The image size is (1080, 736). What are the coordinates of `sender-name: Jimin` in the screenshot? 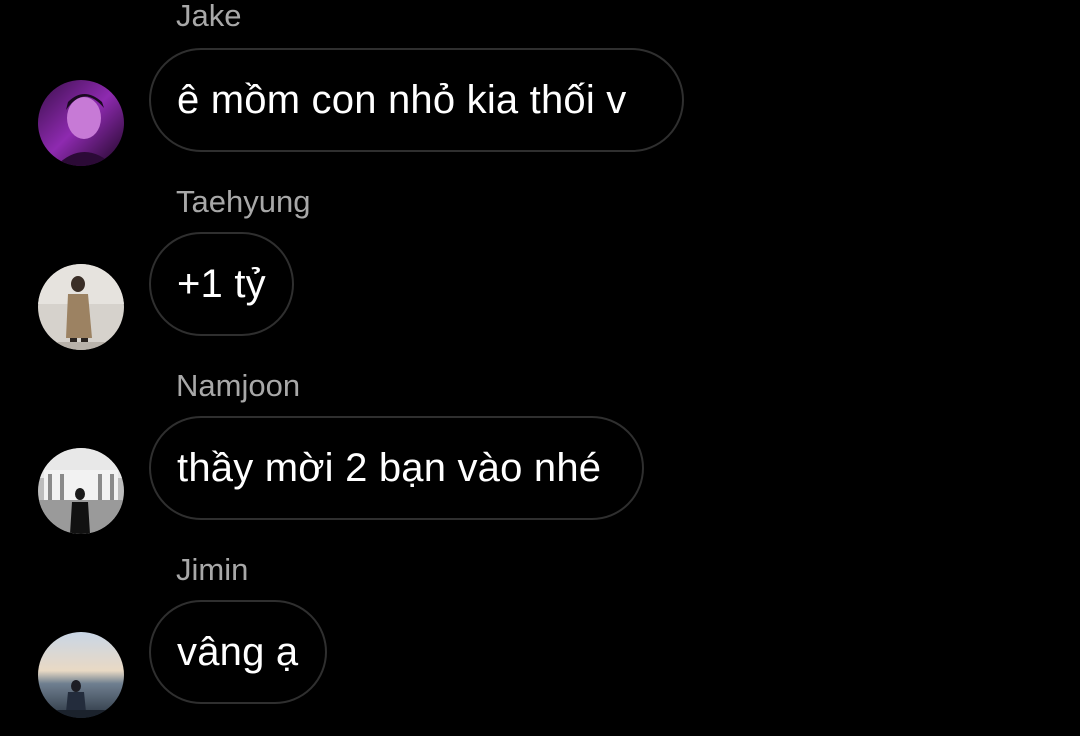 It's located at (212, 569).